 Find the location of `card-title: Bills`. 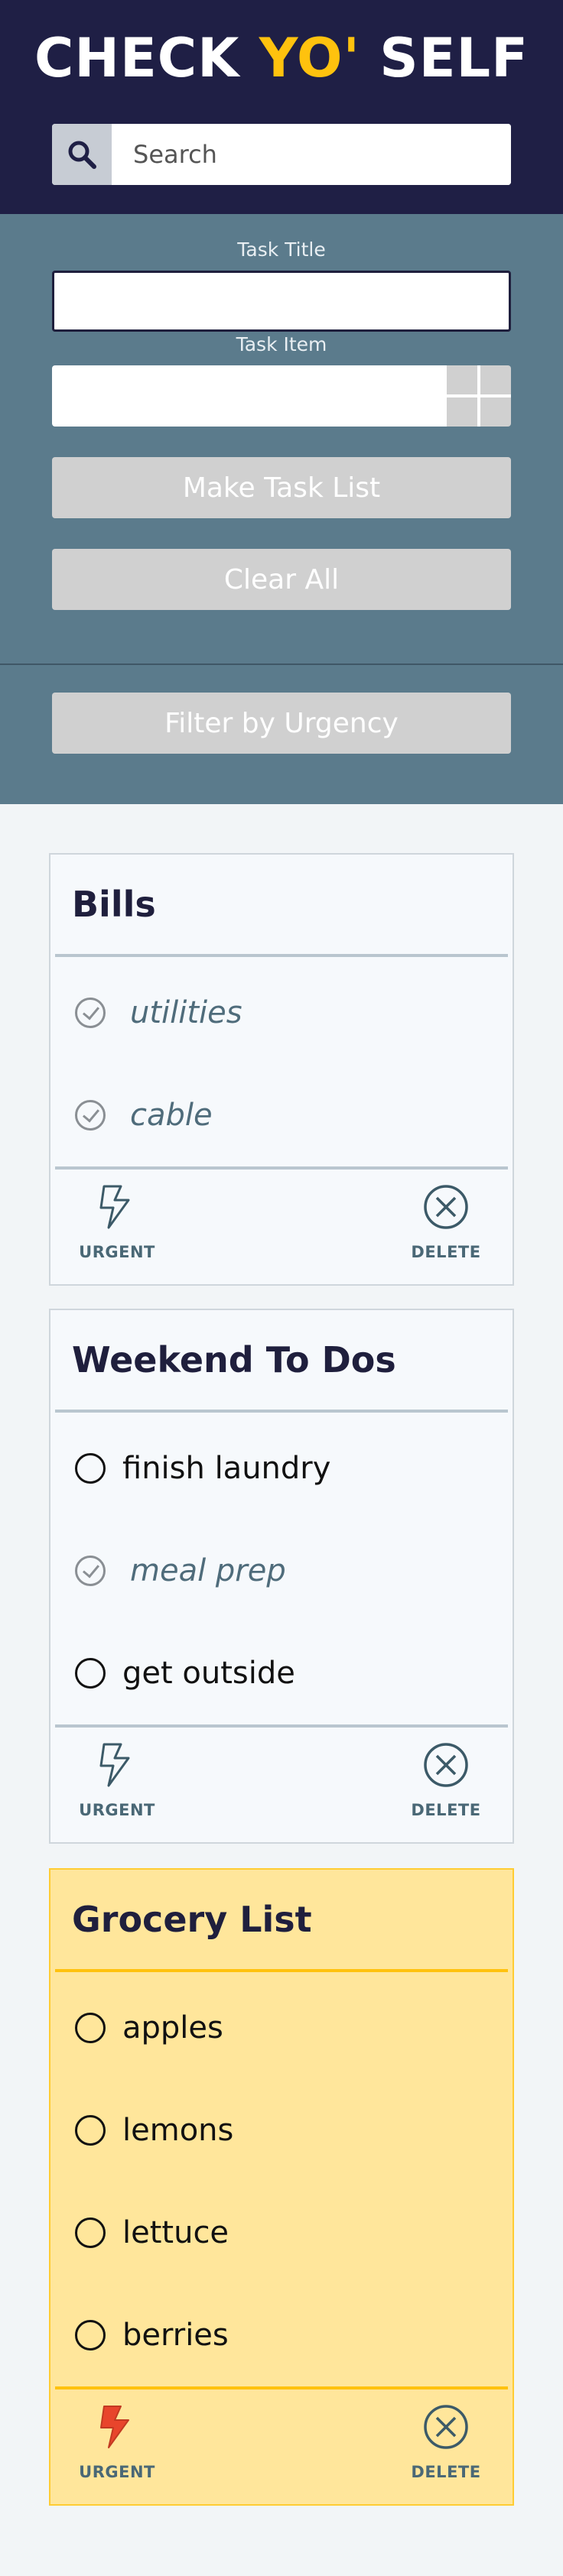

card-title: Bills is located at coordinates (114, 904).